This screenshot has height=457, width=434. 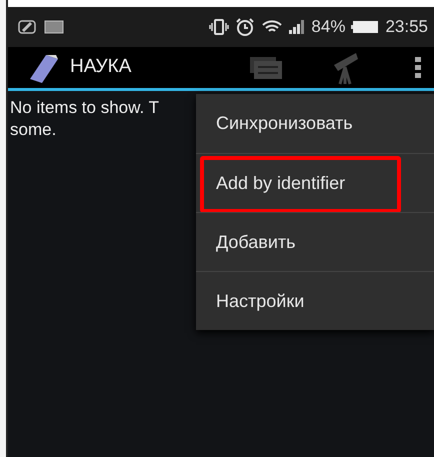 What do you see at coordinates (418, 68) in the screenshot?
I see `overflow-menu-icon` at bounding box center [418, 68].